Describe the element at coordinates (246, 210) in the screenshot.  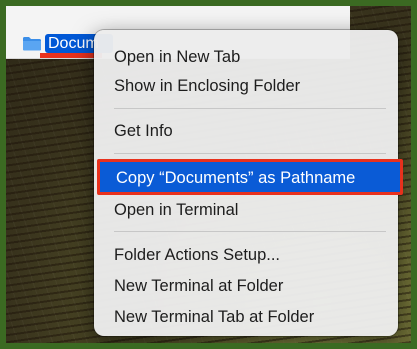
I see `menu-item-open-in-terminal: Open in Terminal` at that location.